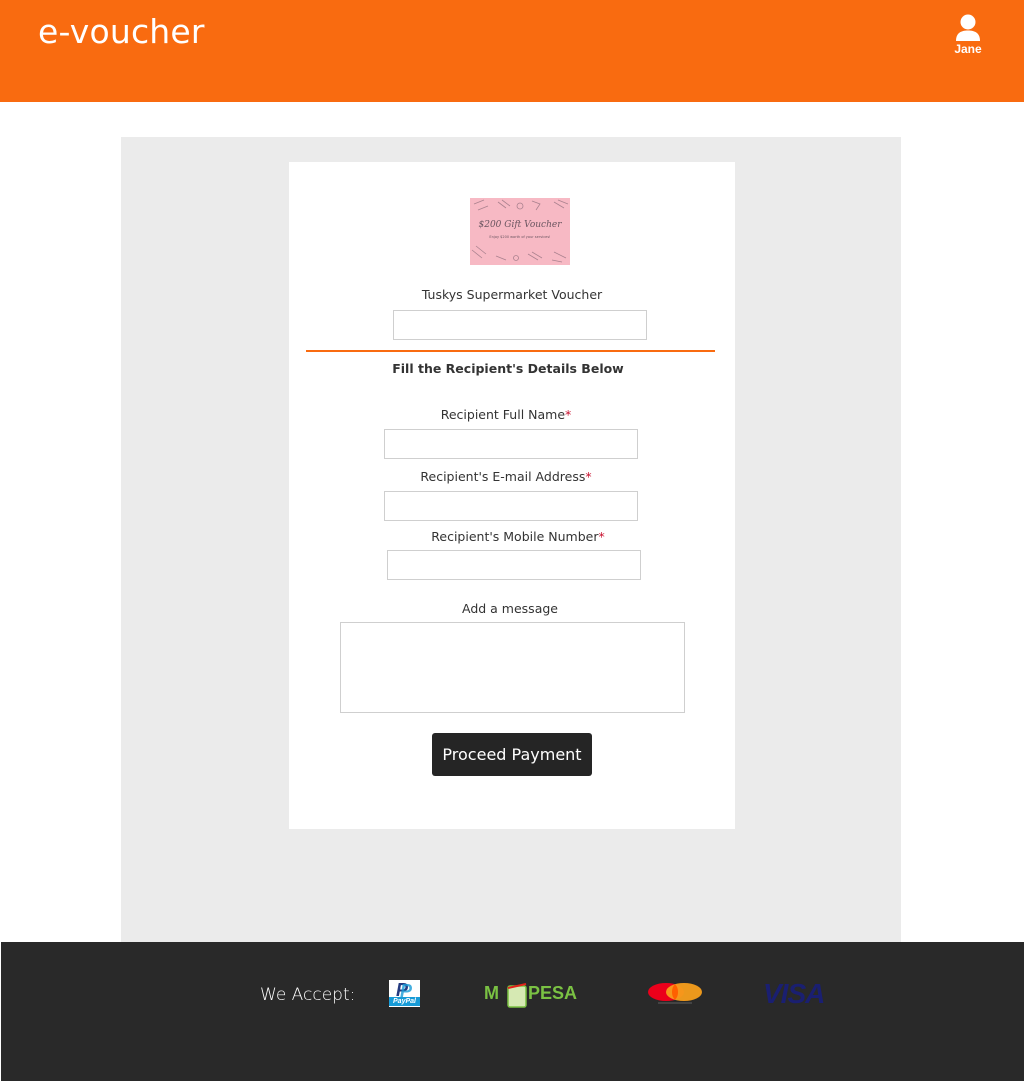 The image size is (1024, 1081). Describe the element at coordinates (404, 1001) in the screenshot. I see `paypal-logo-text: PayPal` at that location.